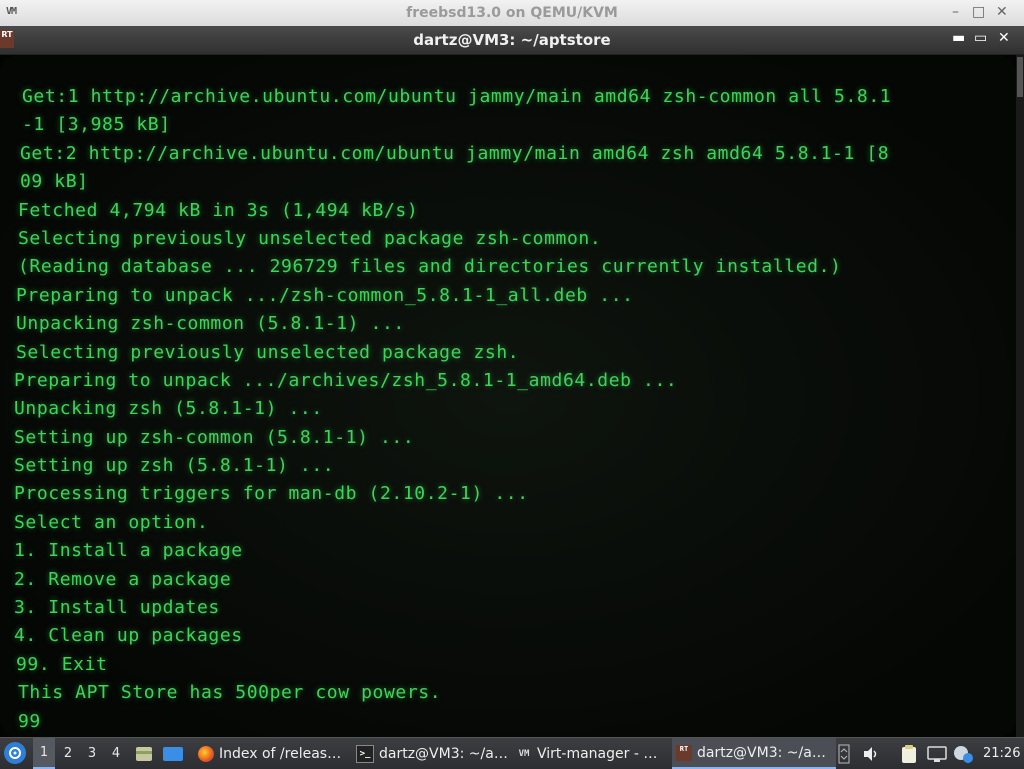 This screenshot has width=1024, height=769. What do you see at coordinates (68, 753) in the screenshot?
I see `workspace-2: 2` at bounding box center [68, 753].